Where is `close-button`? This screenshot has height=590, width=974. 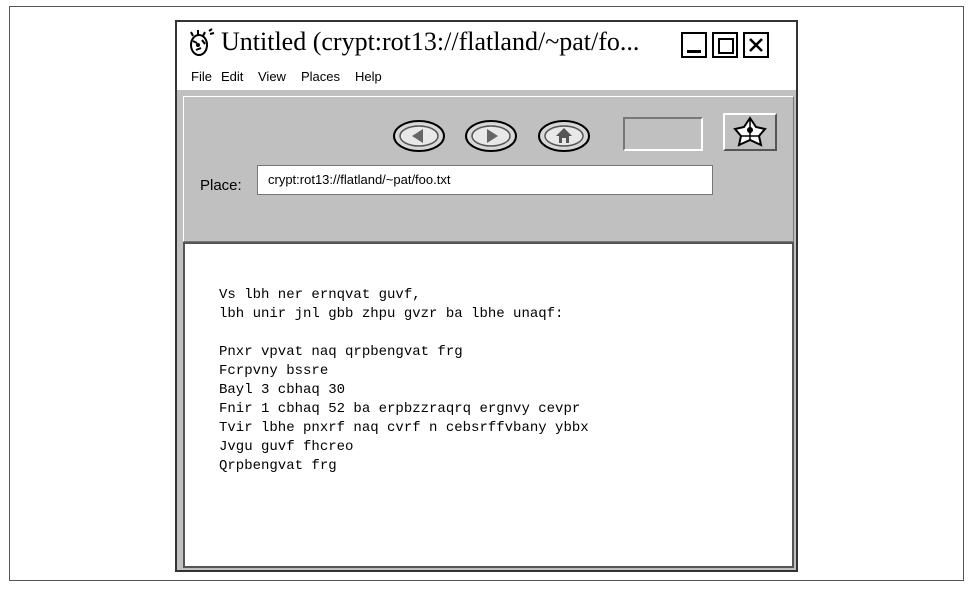 close-button is located at coordinates (756, 45).